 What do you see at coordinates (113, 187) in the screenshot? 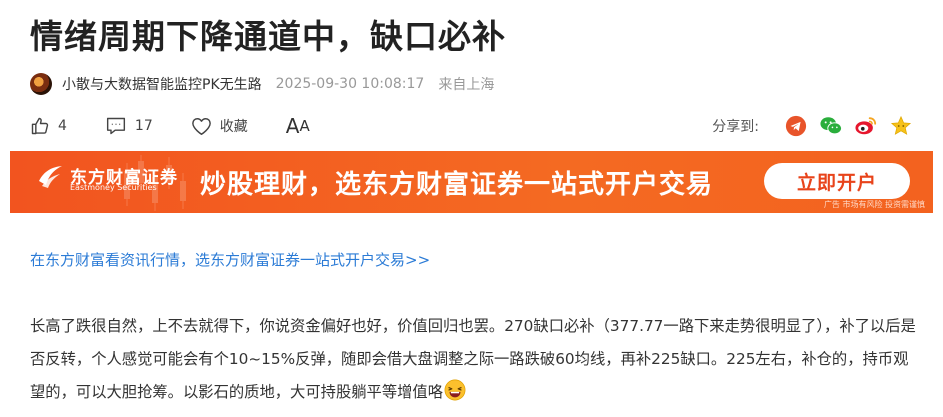
I see `logo-text-en: Eastmoney Securities` at bounding box center [113, 187].